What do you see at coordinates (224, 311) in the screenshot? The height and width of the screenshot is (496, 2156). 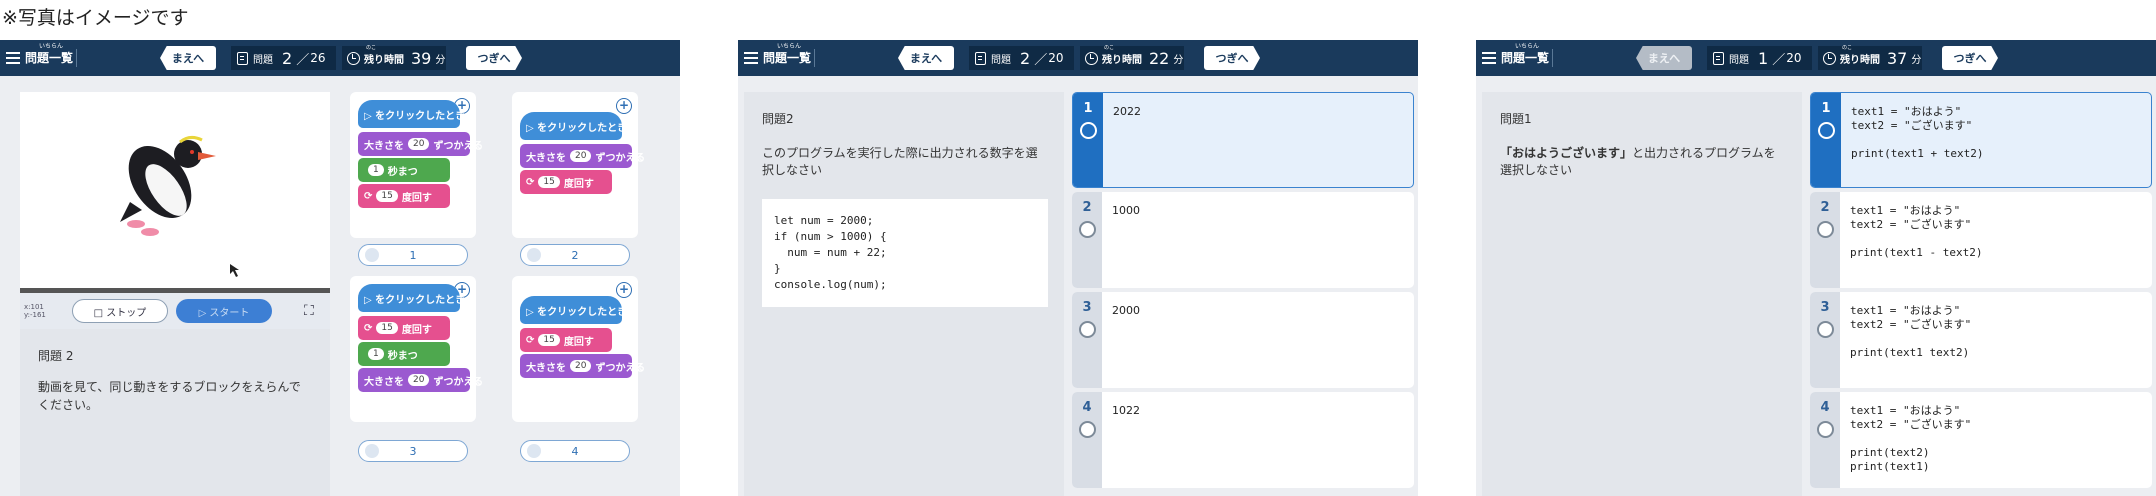 I see `start-button: ▷ スタート` at bounding box center [224, 311].